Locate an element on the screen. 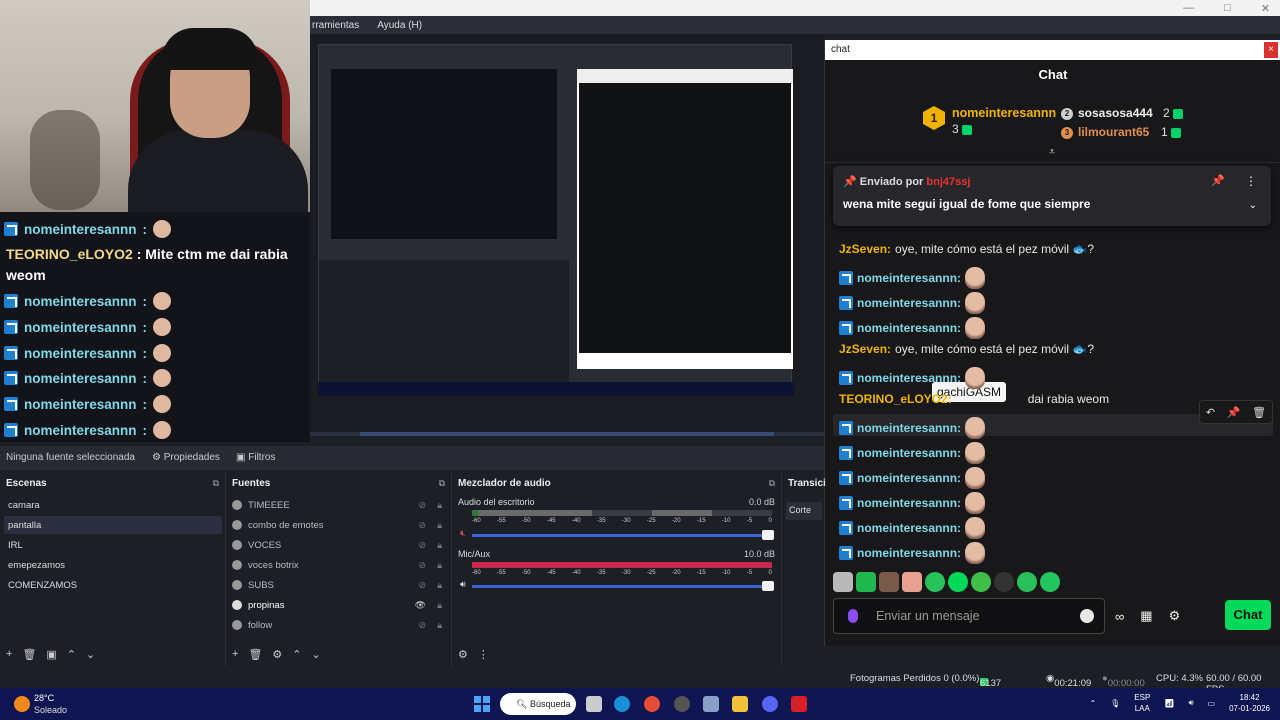  source-item: voces botrix ⊘ 🔒︎ is located at coordinates (338, 565).